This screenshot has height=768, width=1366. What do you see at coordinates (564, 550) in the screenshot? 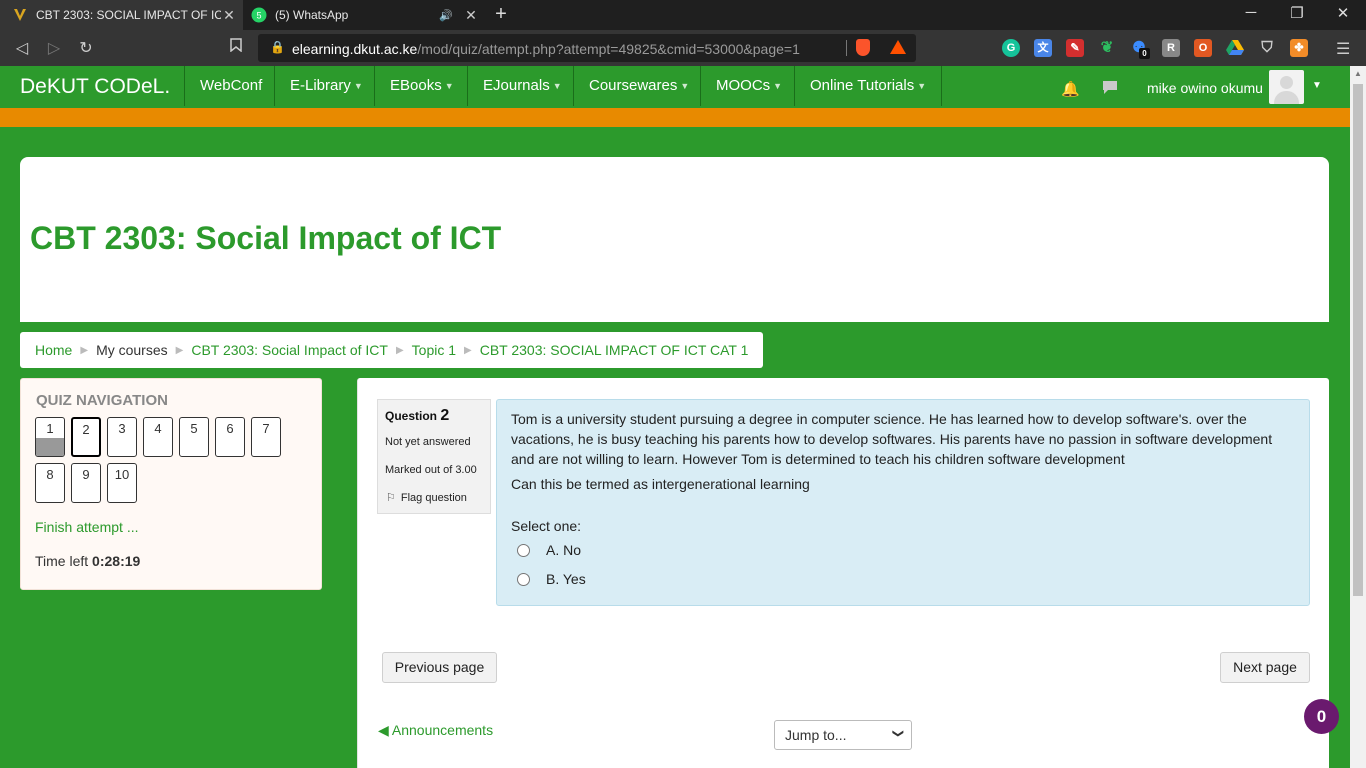
I see `option-label: A. No` at bounding box center [564, 550].